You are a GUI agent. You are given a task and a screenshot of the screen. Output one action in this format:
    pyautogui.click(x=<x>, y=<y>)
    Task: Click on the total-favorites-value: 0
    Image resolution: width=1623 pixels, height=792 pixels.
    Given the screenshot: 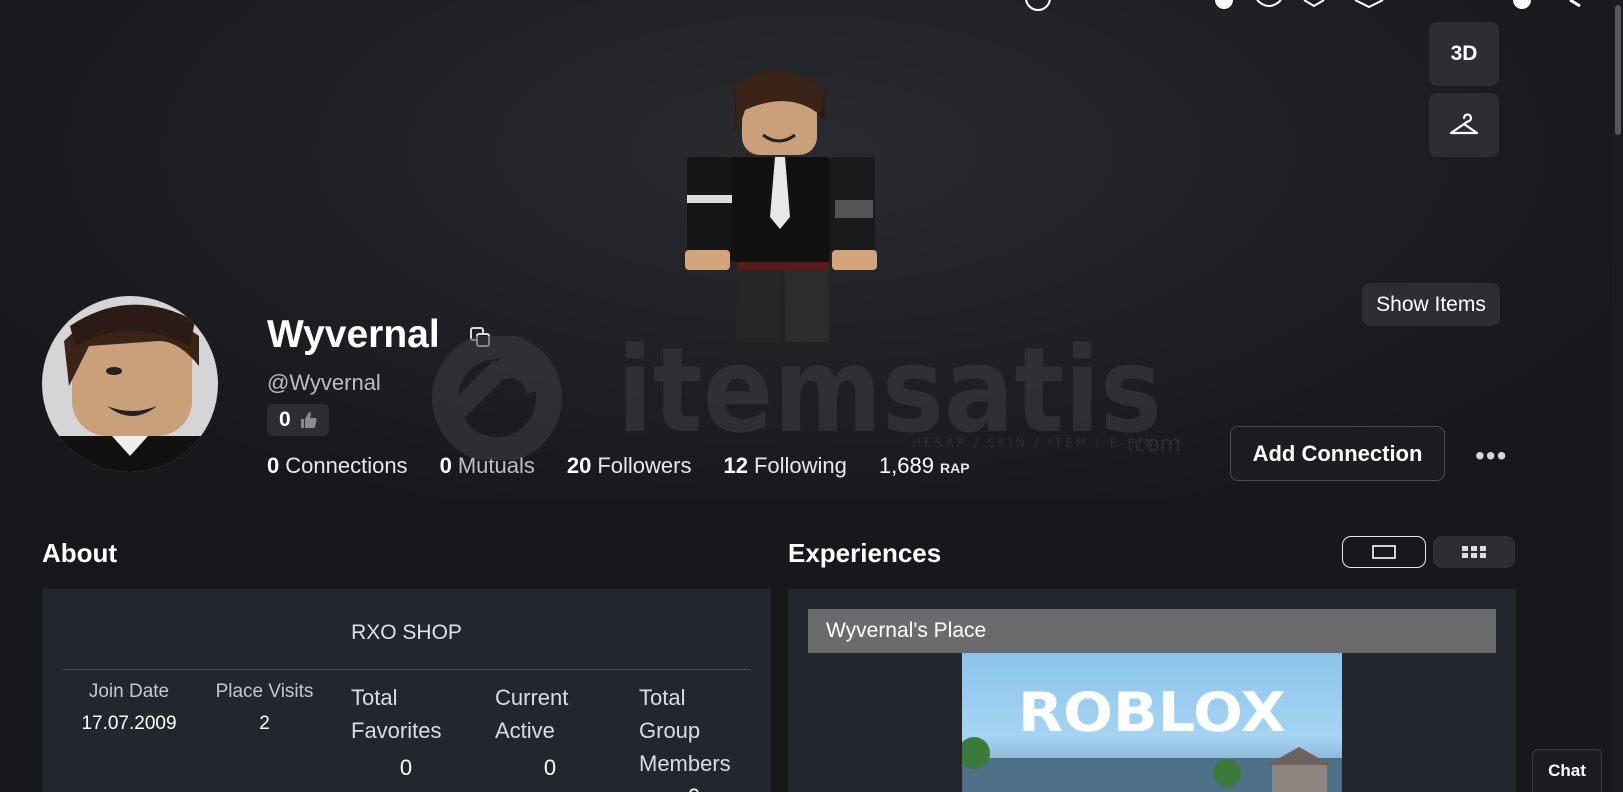 What is the action you would take?
    pyautogui.click(x=406, y=767)
    